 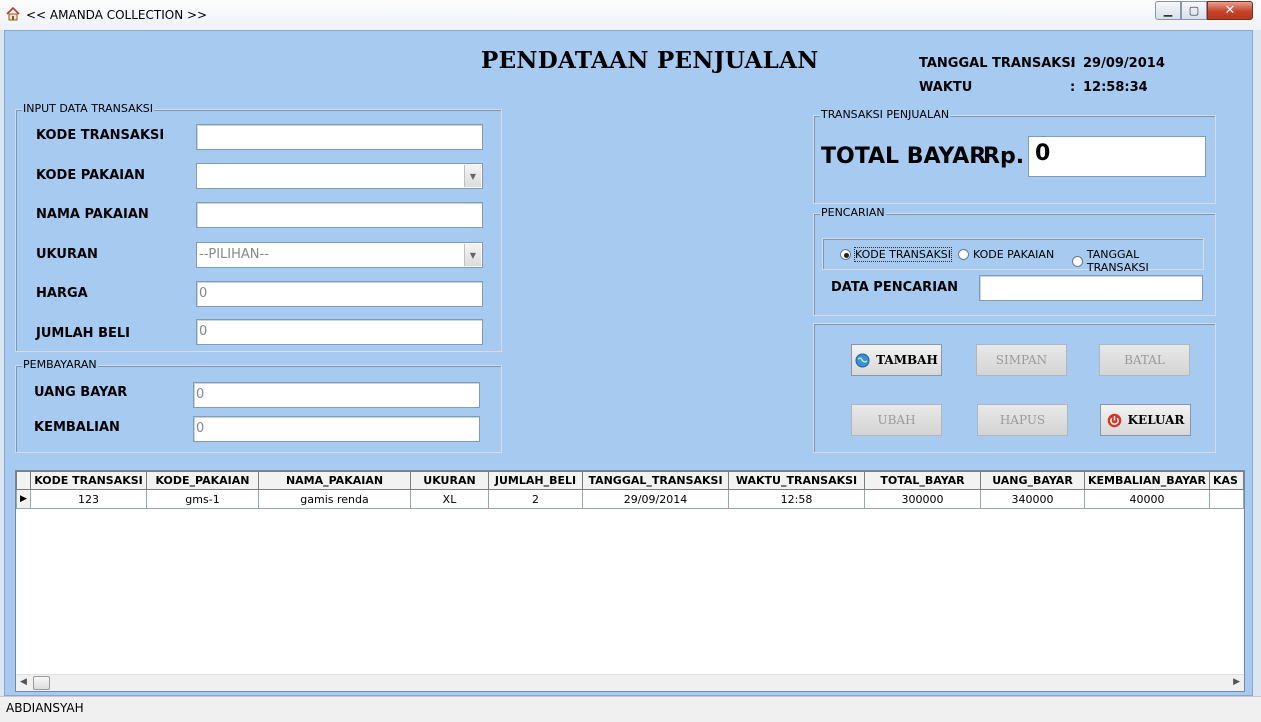 I want to click on radio-label: KODE PAKAIAN, so click(x=1014, y=254).